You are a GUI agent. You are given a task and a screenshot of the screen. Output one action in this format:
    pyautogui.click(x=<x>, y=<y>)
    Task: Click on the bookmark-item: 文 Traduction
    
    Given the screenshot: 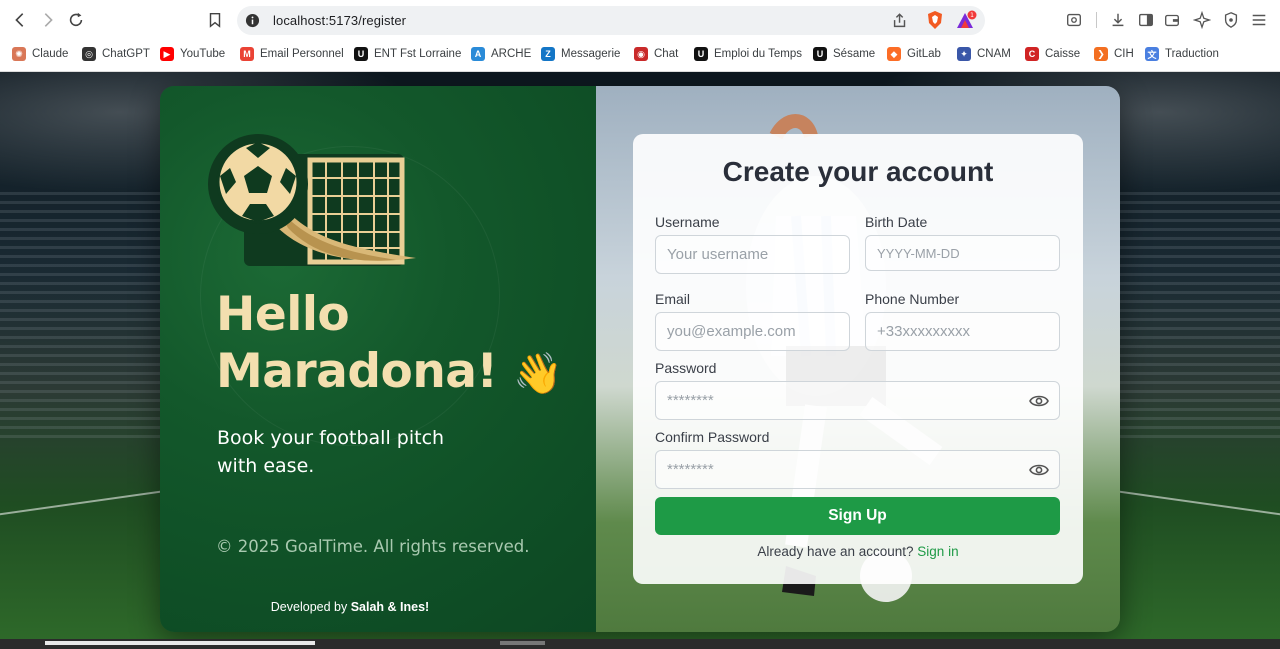 What is the action you would take?
    pyautogui.click(x=1182, y=54)
    